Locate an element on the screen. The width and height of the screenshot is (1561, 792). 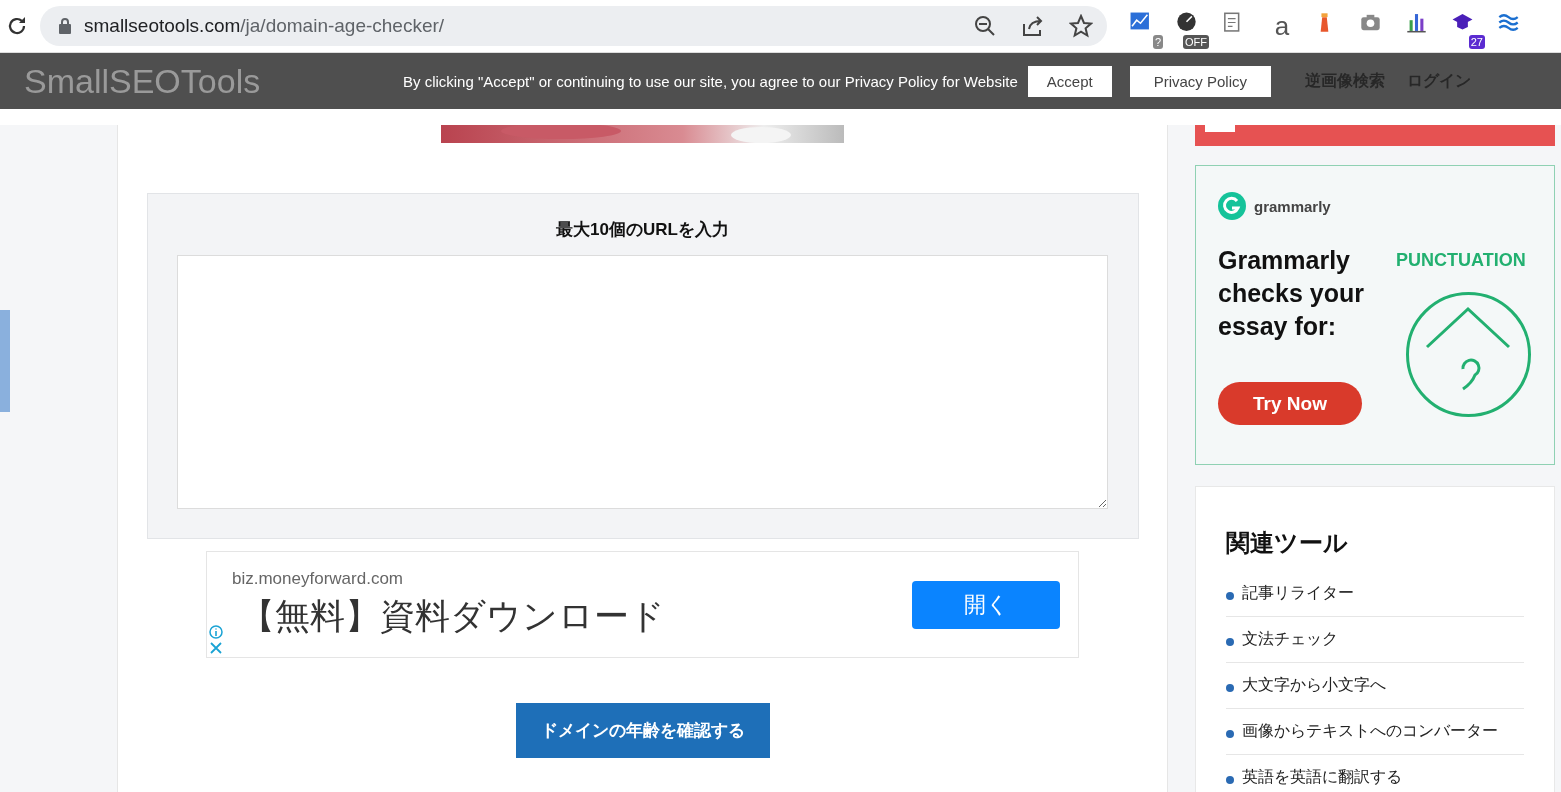
info-icon is located at coordinates (216, 632).